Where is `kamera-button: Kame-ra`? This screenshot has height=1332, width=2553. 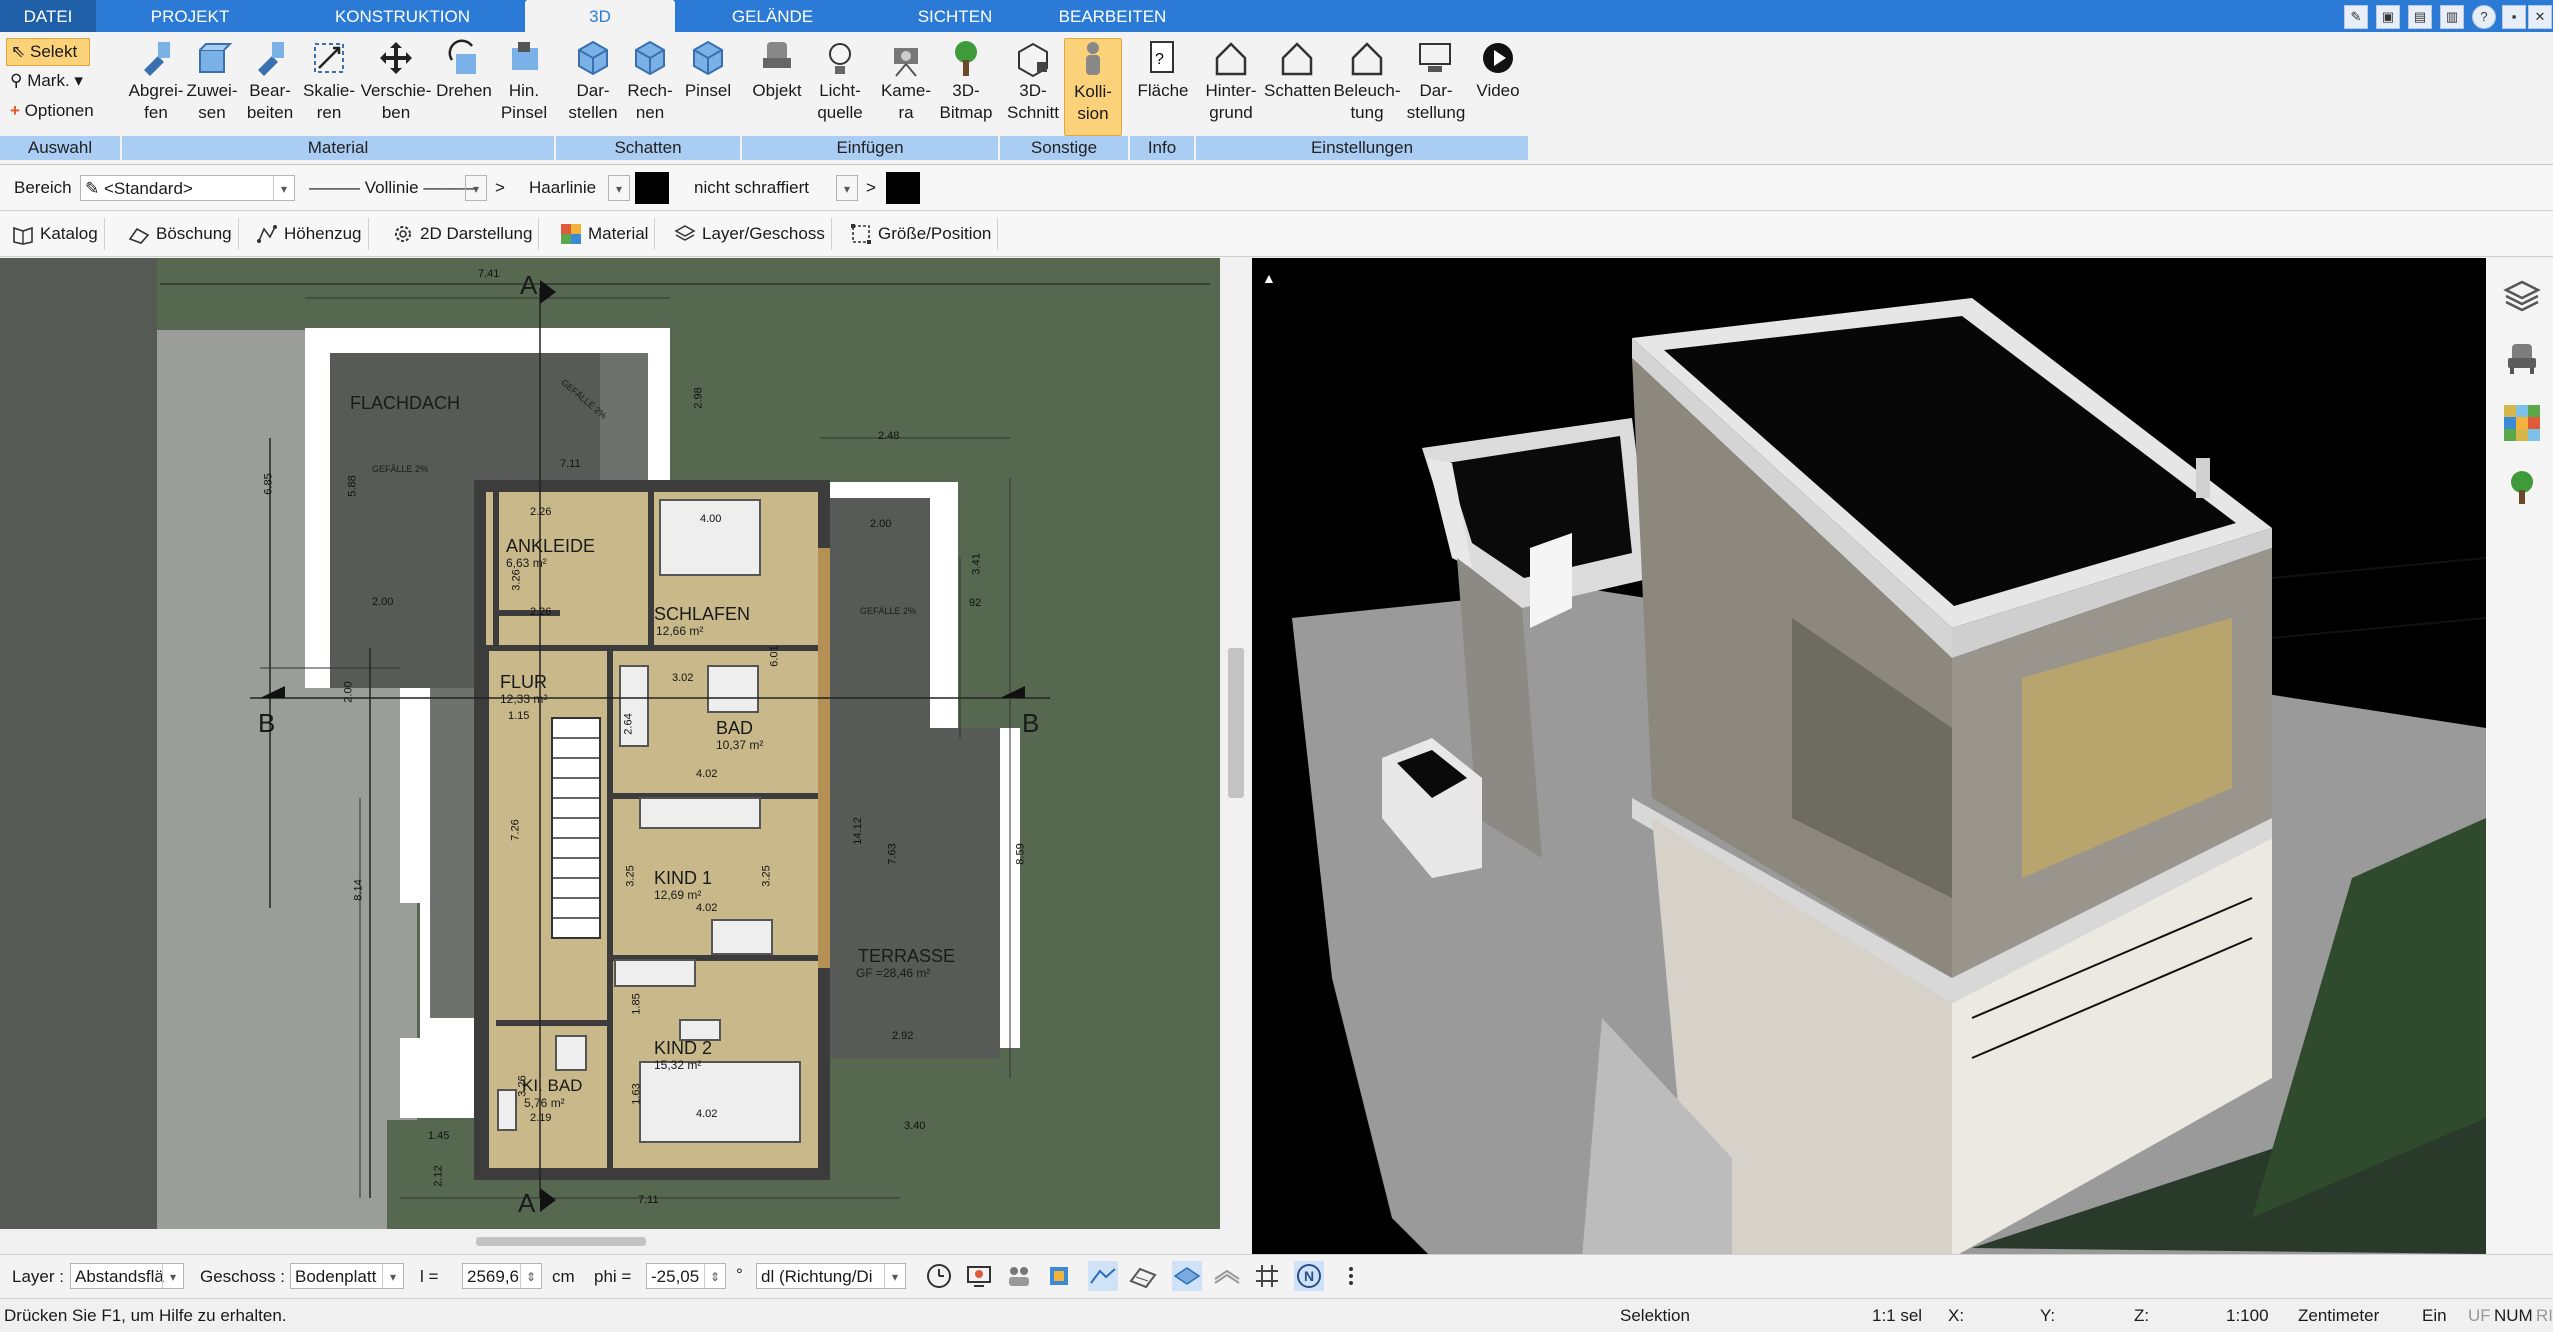 kamera-button: Kame-ra is located at coordinates (906, 86).